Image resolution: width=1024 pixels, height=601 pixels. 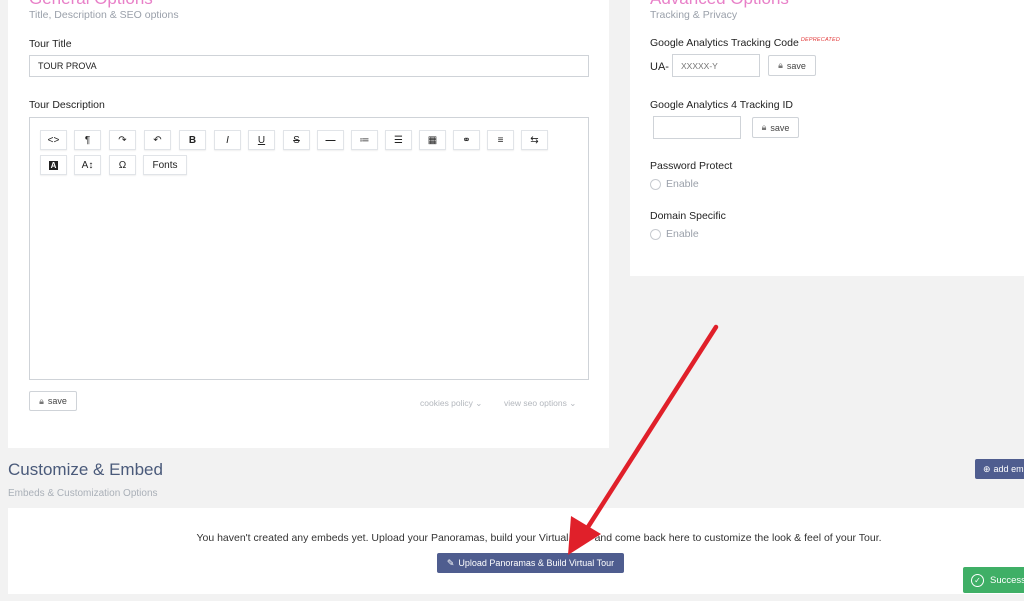 What do you see at coordinates (157, 140) in the screenshot?
I see `undo-icon: ↶` at bounding box center [157, 140].